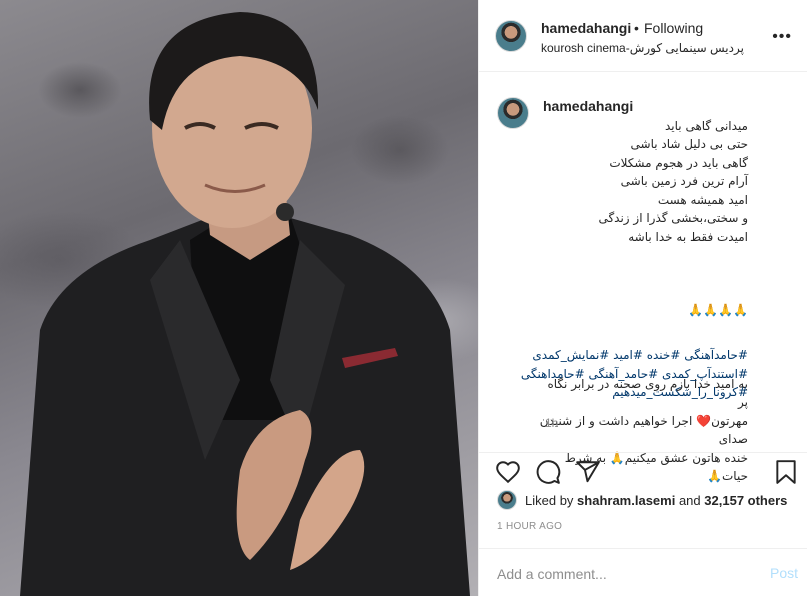 This screenshot has height=596, width=807. I want to click on post-timestamp: 1 HOUR AGO, so click(529, 526).